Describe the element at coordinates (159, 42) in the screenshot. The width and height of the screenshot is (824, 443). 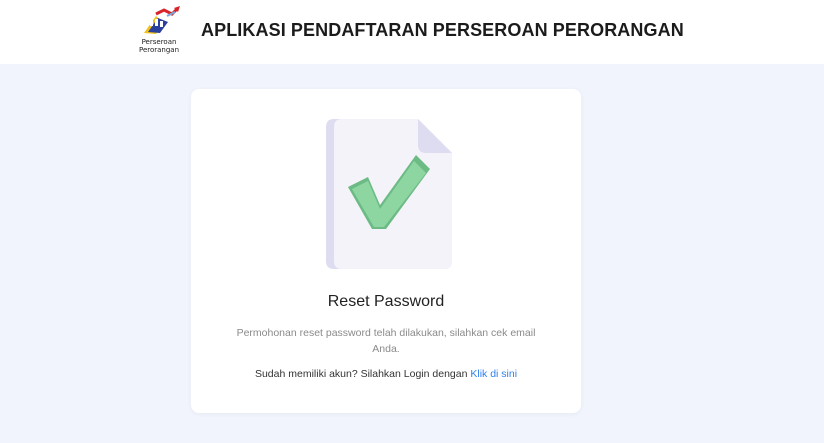
I see `logo-caption-line1: Perseroan` at that location.